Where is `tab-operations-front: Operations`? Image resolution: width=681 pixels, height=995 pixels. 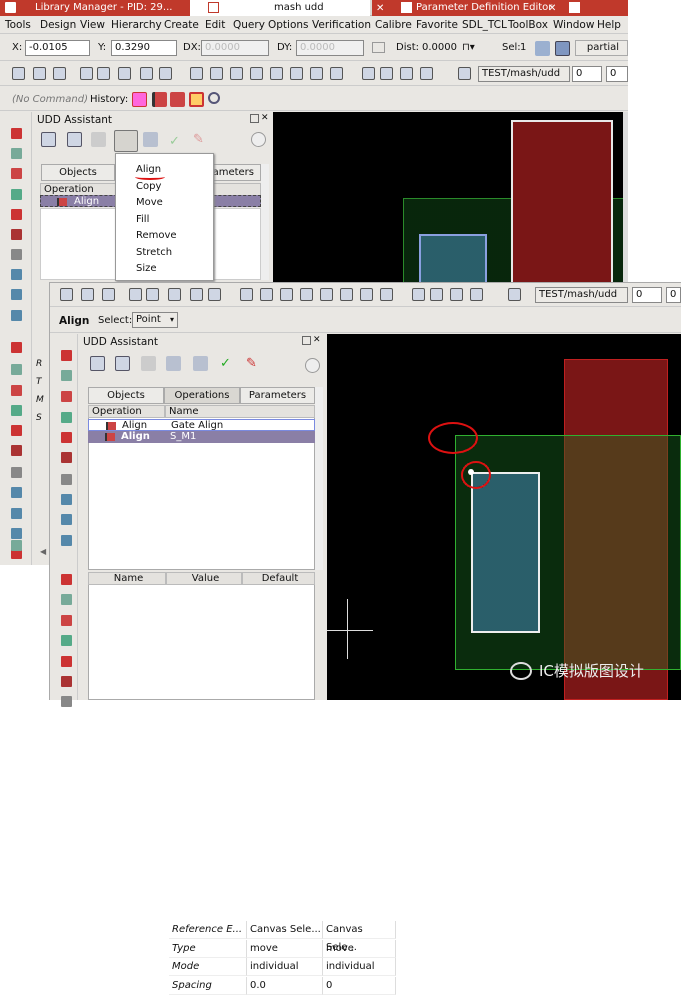
tab-operations-front: Operations is located at coordinates (202, 395).